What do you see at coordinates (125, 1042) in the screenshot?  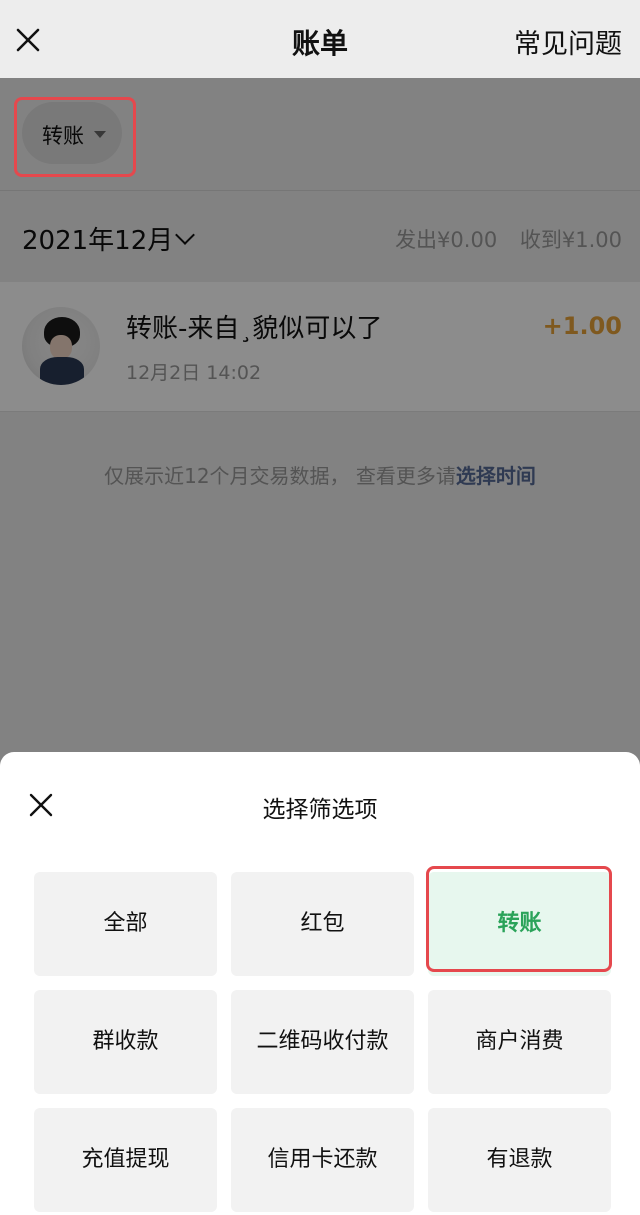 I see `filter-option-group-collect: 群收款` at bounding box center [125, 1042].